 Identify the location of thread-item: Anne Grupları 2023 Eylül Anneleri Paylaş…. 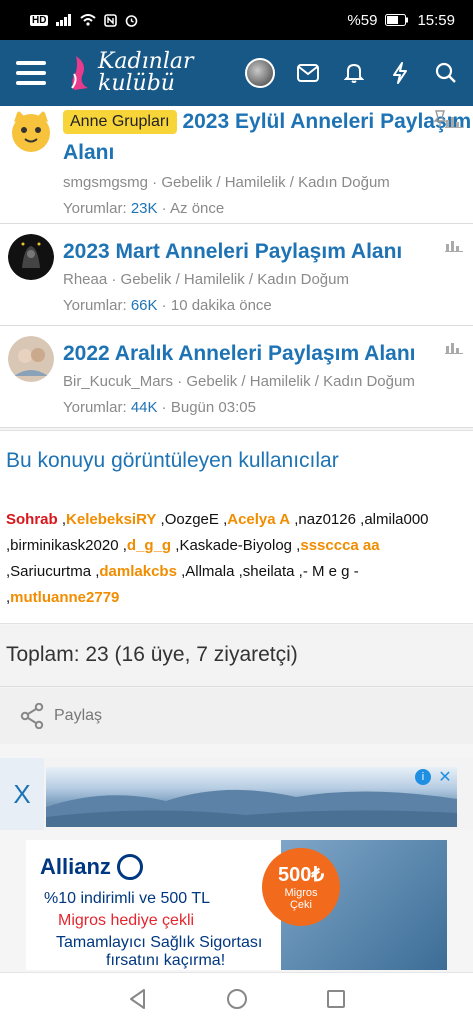
(236, 165).